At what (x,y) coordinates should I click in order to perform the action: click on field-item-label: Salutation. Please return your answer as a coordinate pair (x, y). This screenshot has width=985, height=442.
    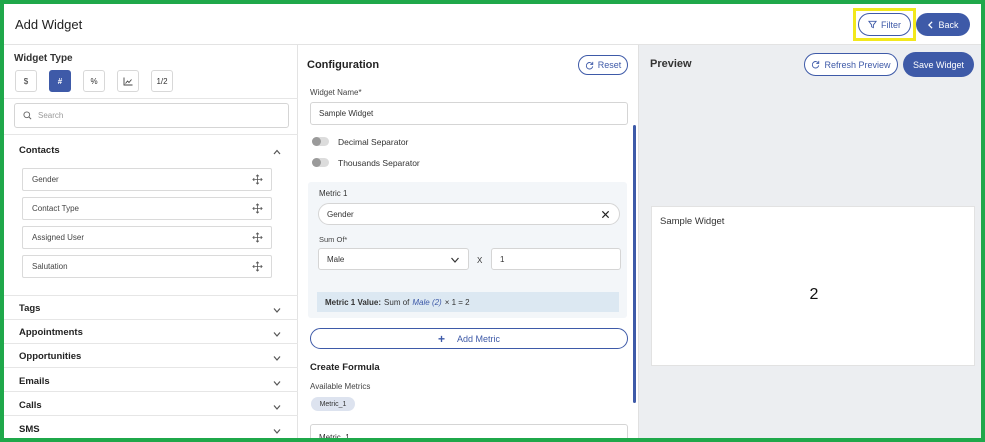
    Looking at the image, I should click on (50, 266).